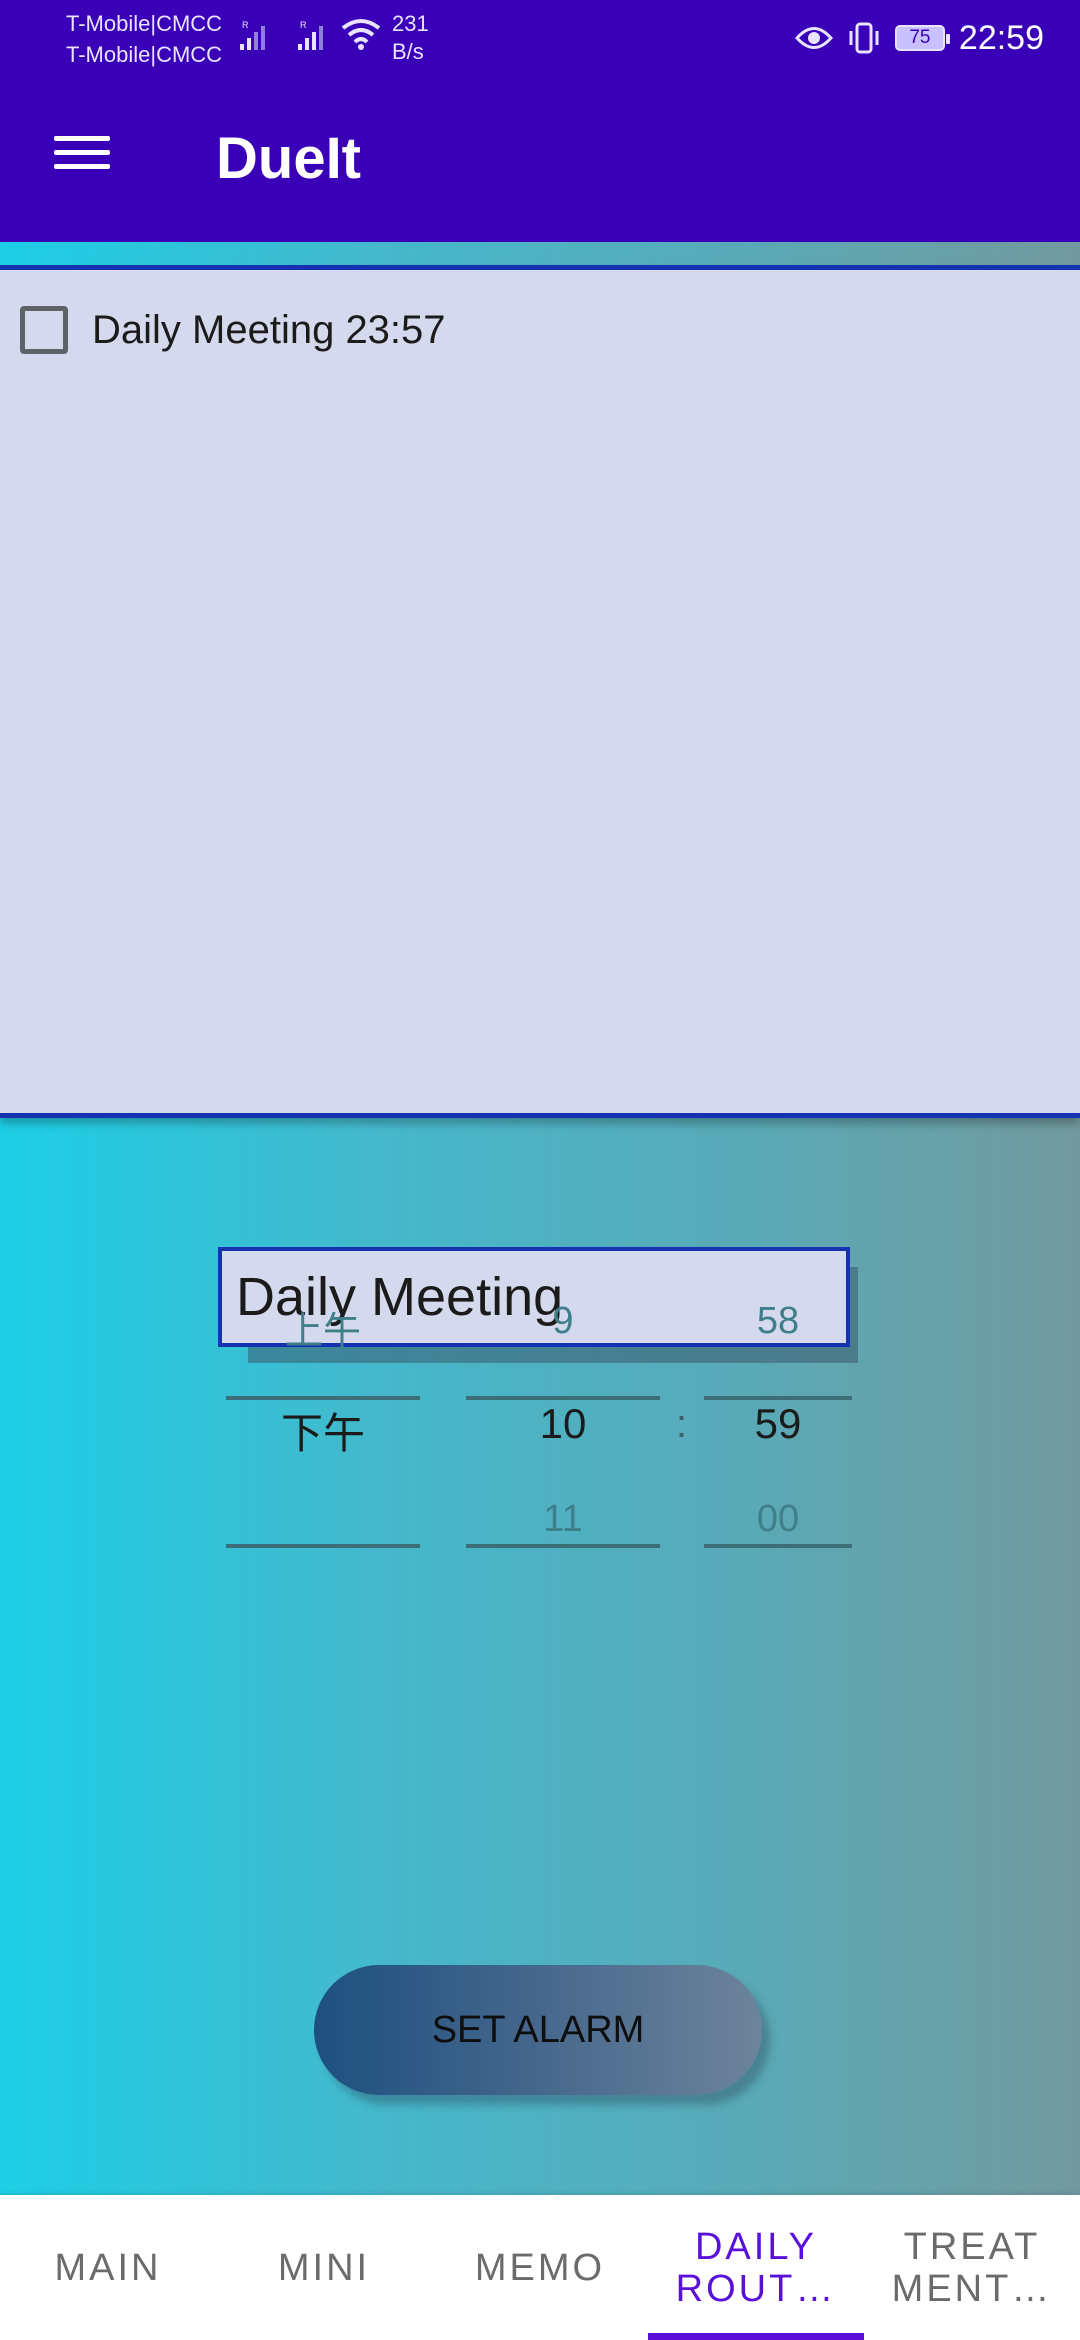 This screenshot has height=2340, width=1080. I want to click on network-speed: 231 B/s, so click(410, 37).